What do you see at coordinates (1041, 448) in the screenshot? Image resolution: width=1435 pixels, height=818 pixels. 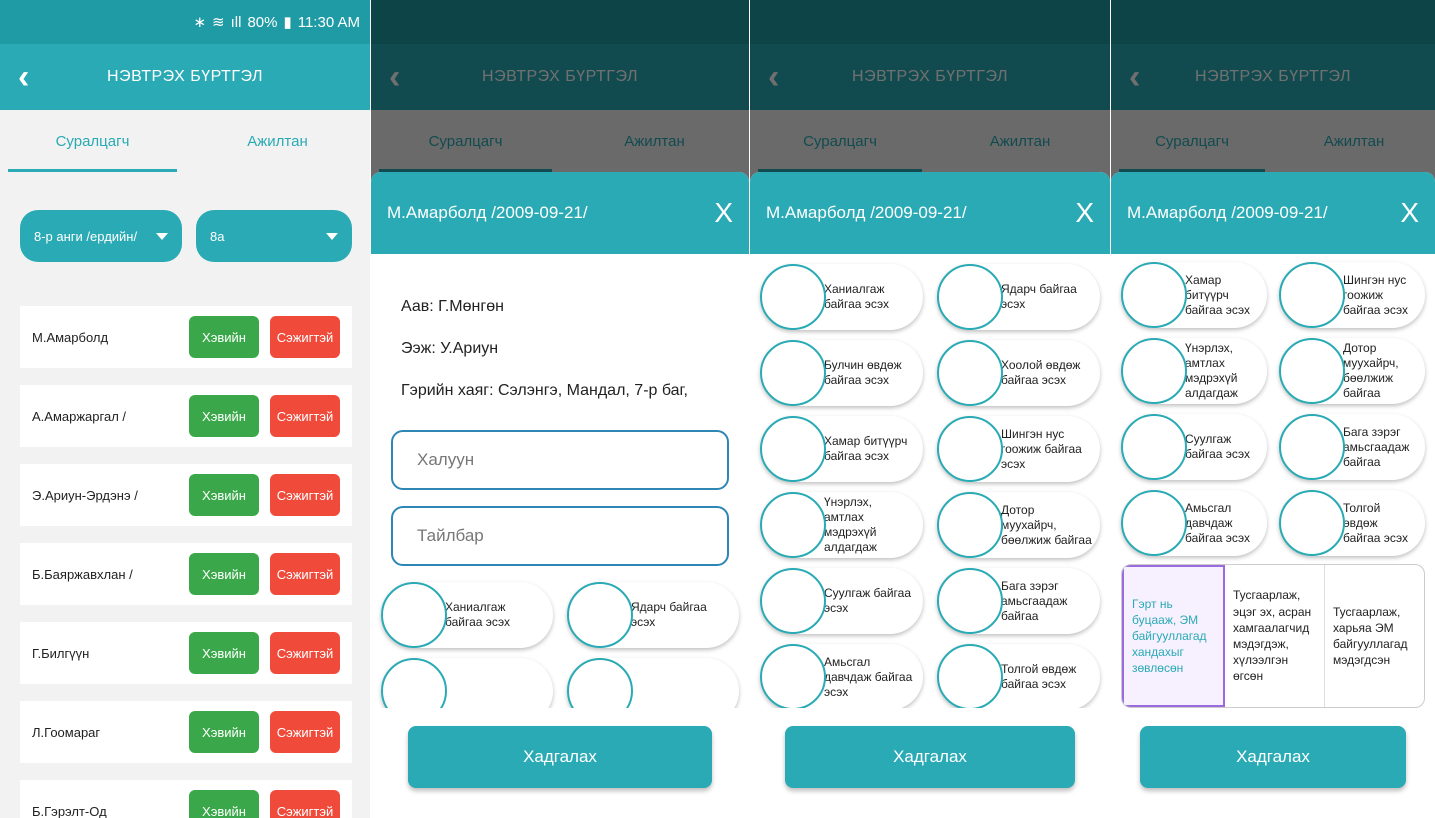 I see `symptom-label: Шингэн нус гоожиж байгаа эсэх` at bounding box center [1041, 448].